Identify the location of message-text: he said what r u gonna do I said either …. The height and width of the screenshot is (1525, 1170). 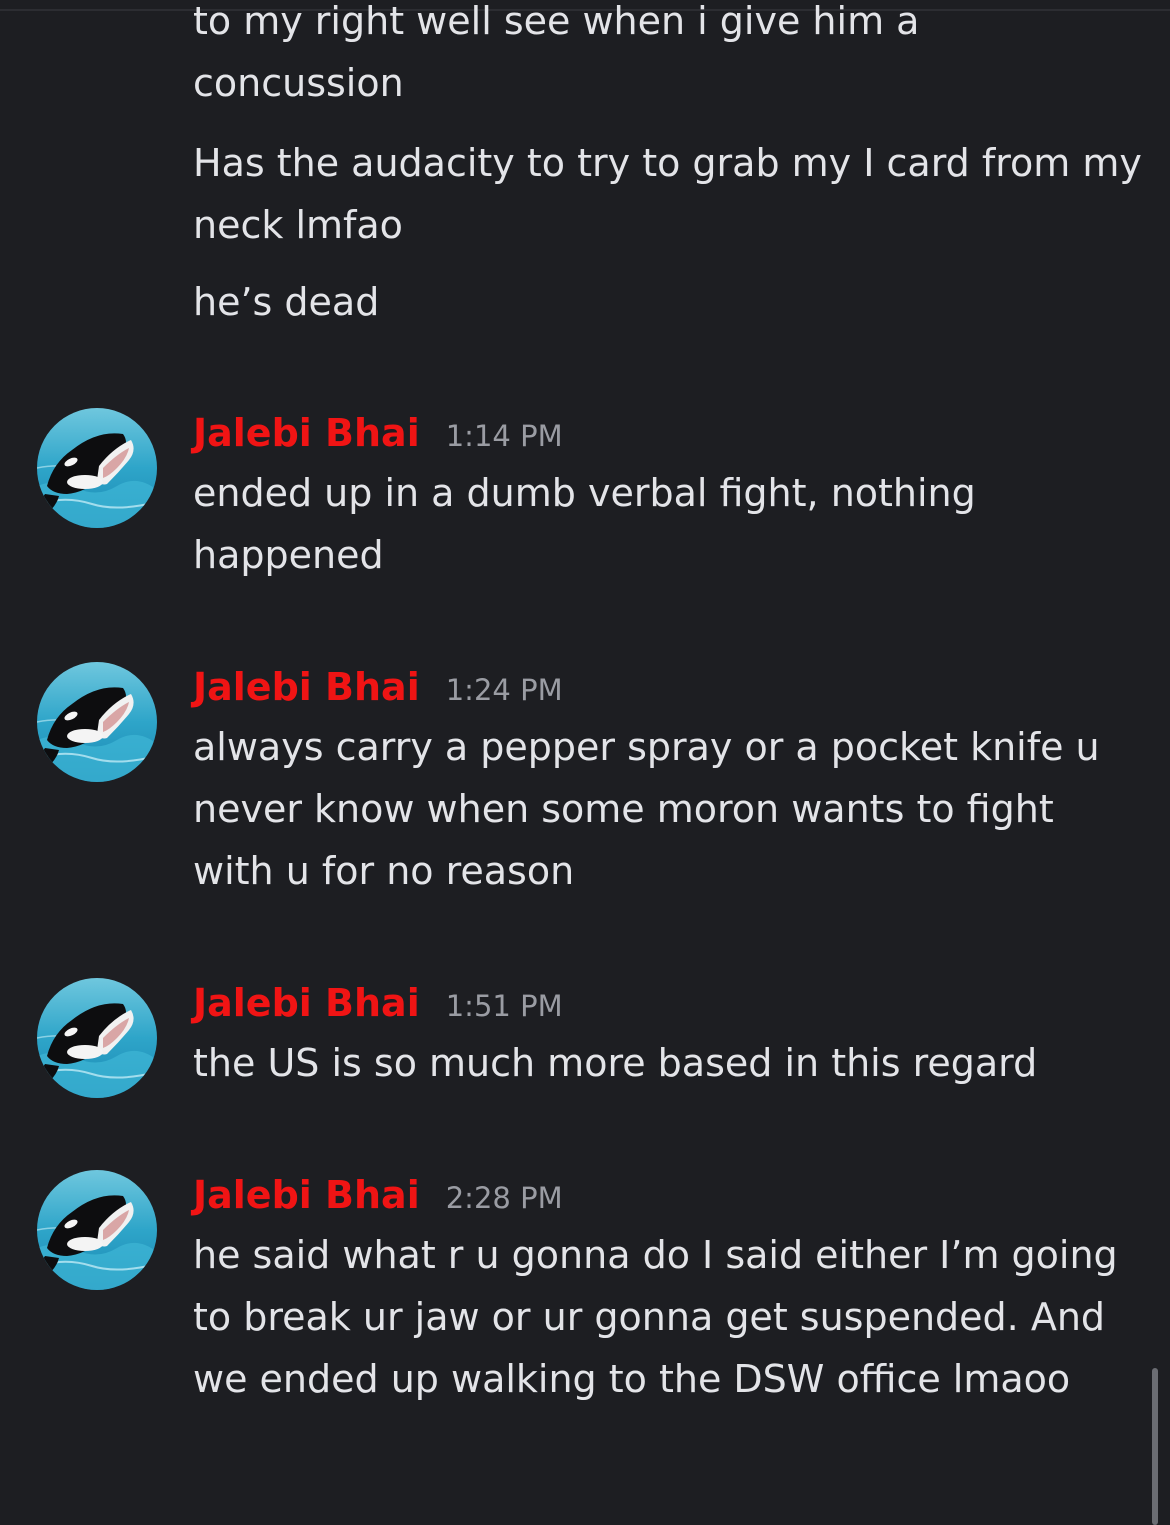
(661, 1317).